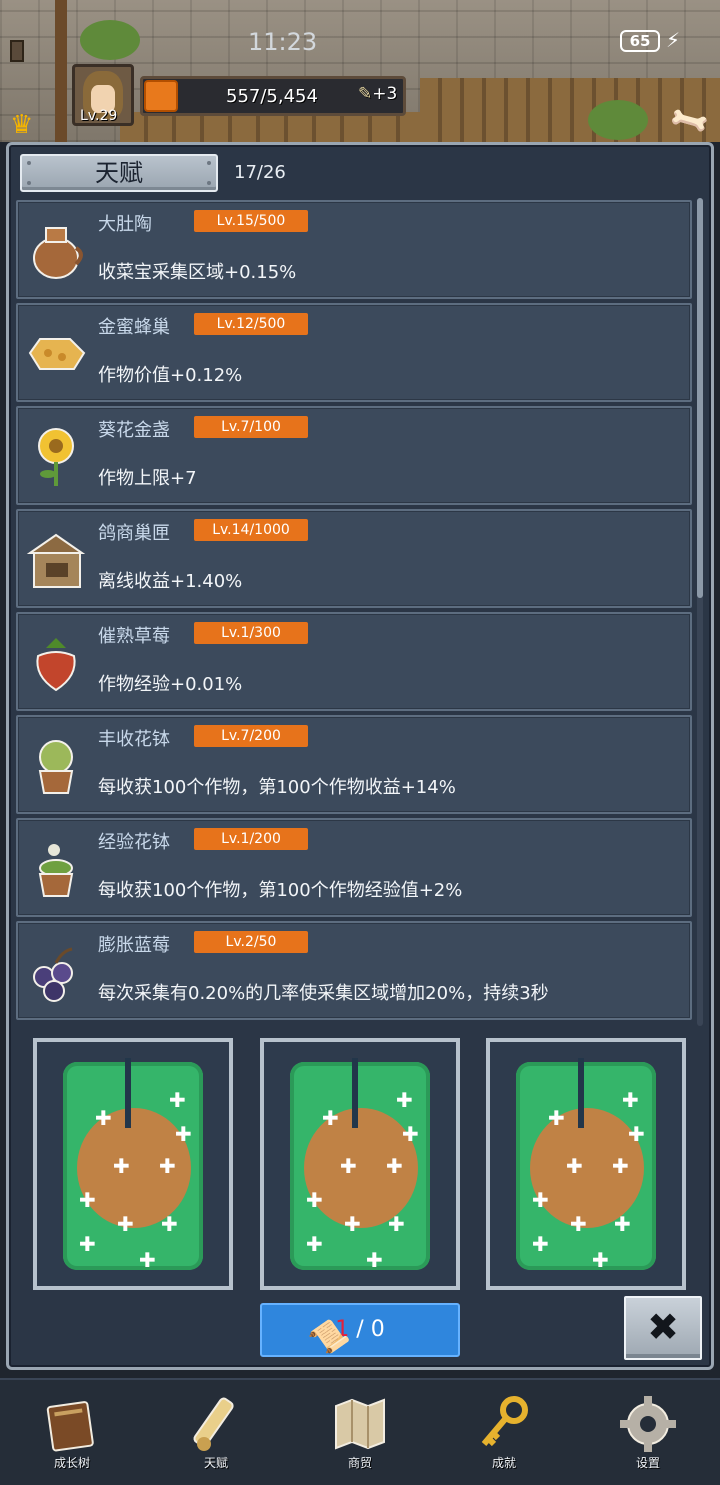 This screenshot has height=1485, width=720. What do you see at coordinates (56, 870) in the screenshot?
I see `flowerpot-sprout-icon` at bounding box center [56, 870].